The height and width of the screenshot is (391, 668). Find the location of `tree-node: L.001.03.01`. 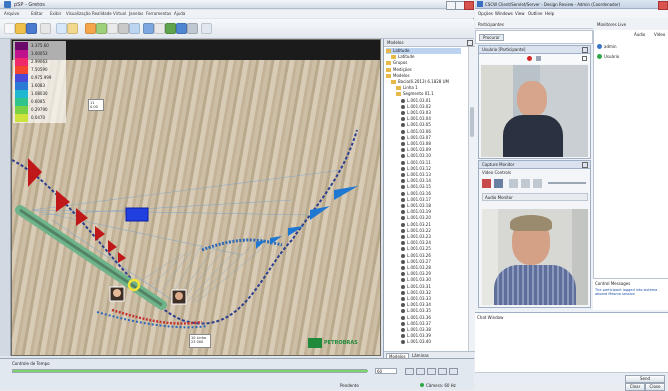

tree-node: L.001.03.01 is located at coordinates (416, 101).